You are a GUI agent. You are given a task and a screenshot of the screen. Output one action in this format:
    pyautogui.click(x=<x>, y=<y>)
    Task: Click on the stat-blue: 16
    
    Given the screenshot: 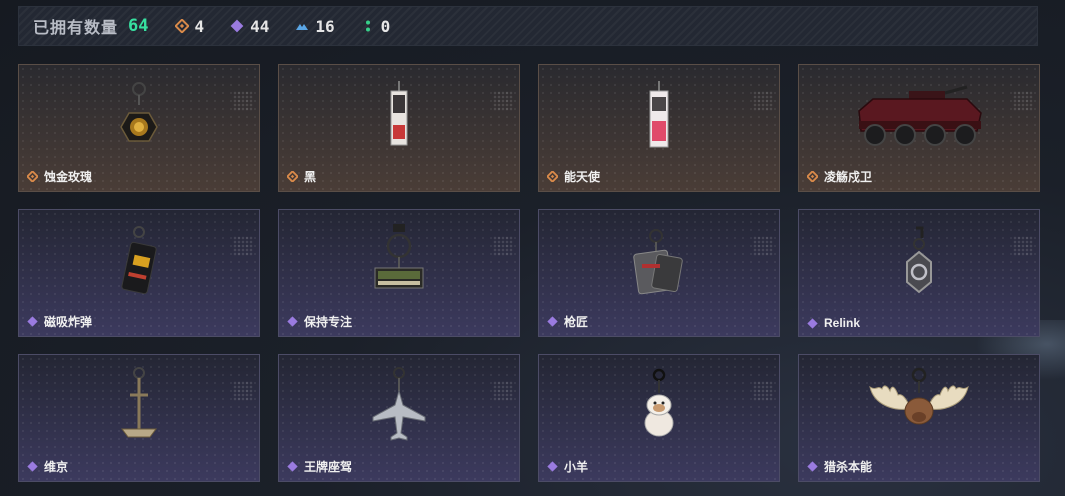 What is the action you would take?
    pyautogui.click(x=315, y=26)
    